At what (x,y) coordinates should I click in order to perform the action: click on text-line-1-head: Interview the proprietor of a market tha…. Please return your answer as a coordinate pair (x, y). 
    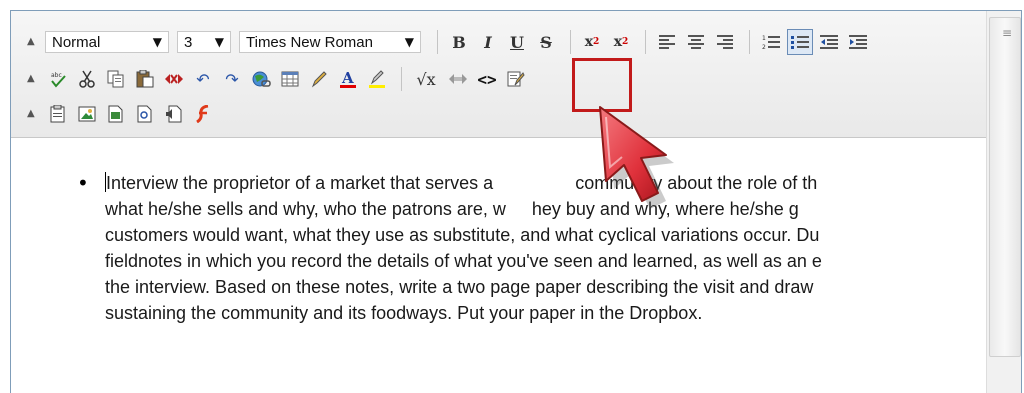
    Looking at the image, I should click on (300, 183).